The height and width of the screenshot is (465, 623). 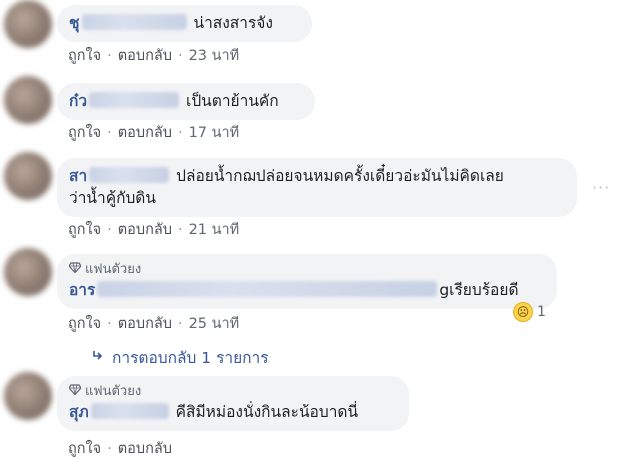 I want to click on reply-arrow-icon, so click(x=98, y=358).